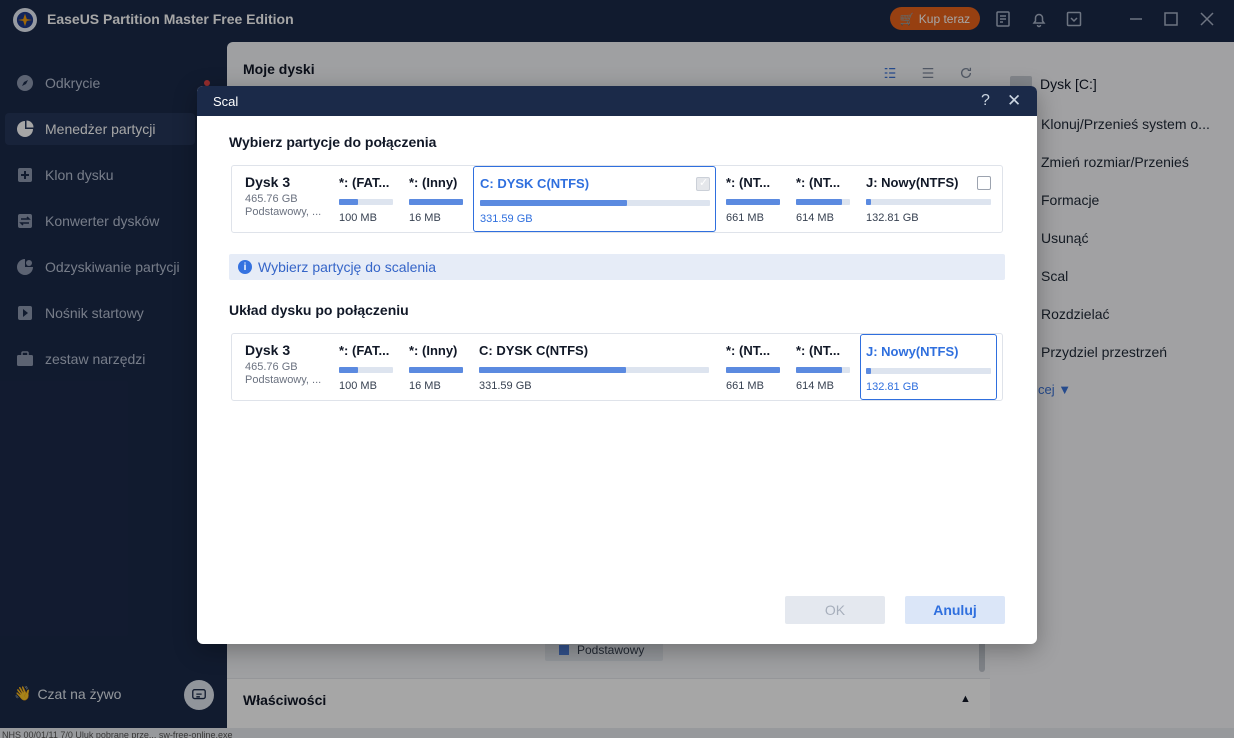  Describe the element at coordinates (437, 367) in the screenshot. I see `result-partition-2: *: (Inny) 16 MB` at that location.